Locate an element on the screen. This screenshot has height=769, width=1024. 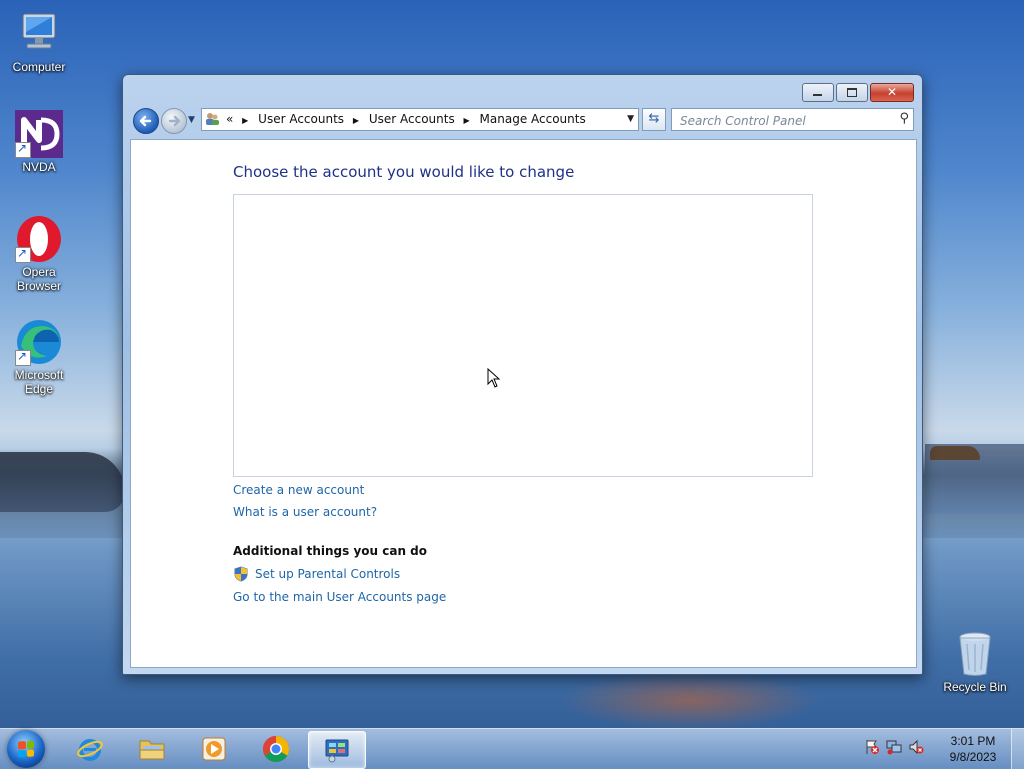
desktop-icon-recycle-bin: Recycle Bin is located at coordinates (975, 662).